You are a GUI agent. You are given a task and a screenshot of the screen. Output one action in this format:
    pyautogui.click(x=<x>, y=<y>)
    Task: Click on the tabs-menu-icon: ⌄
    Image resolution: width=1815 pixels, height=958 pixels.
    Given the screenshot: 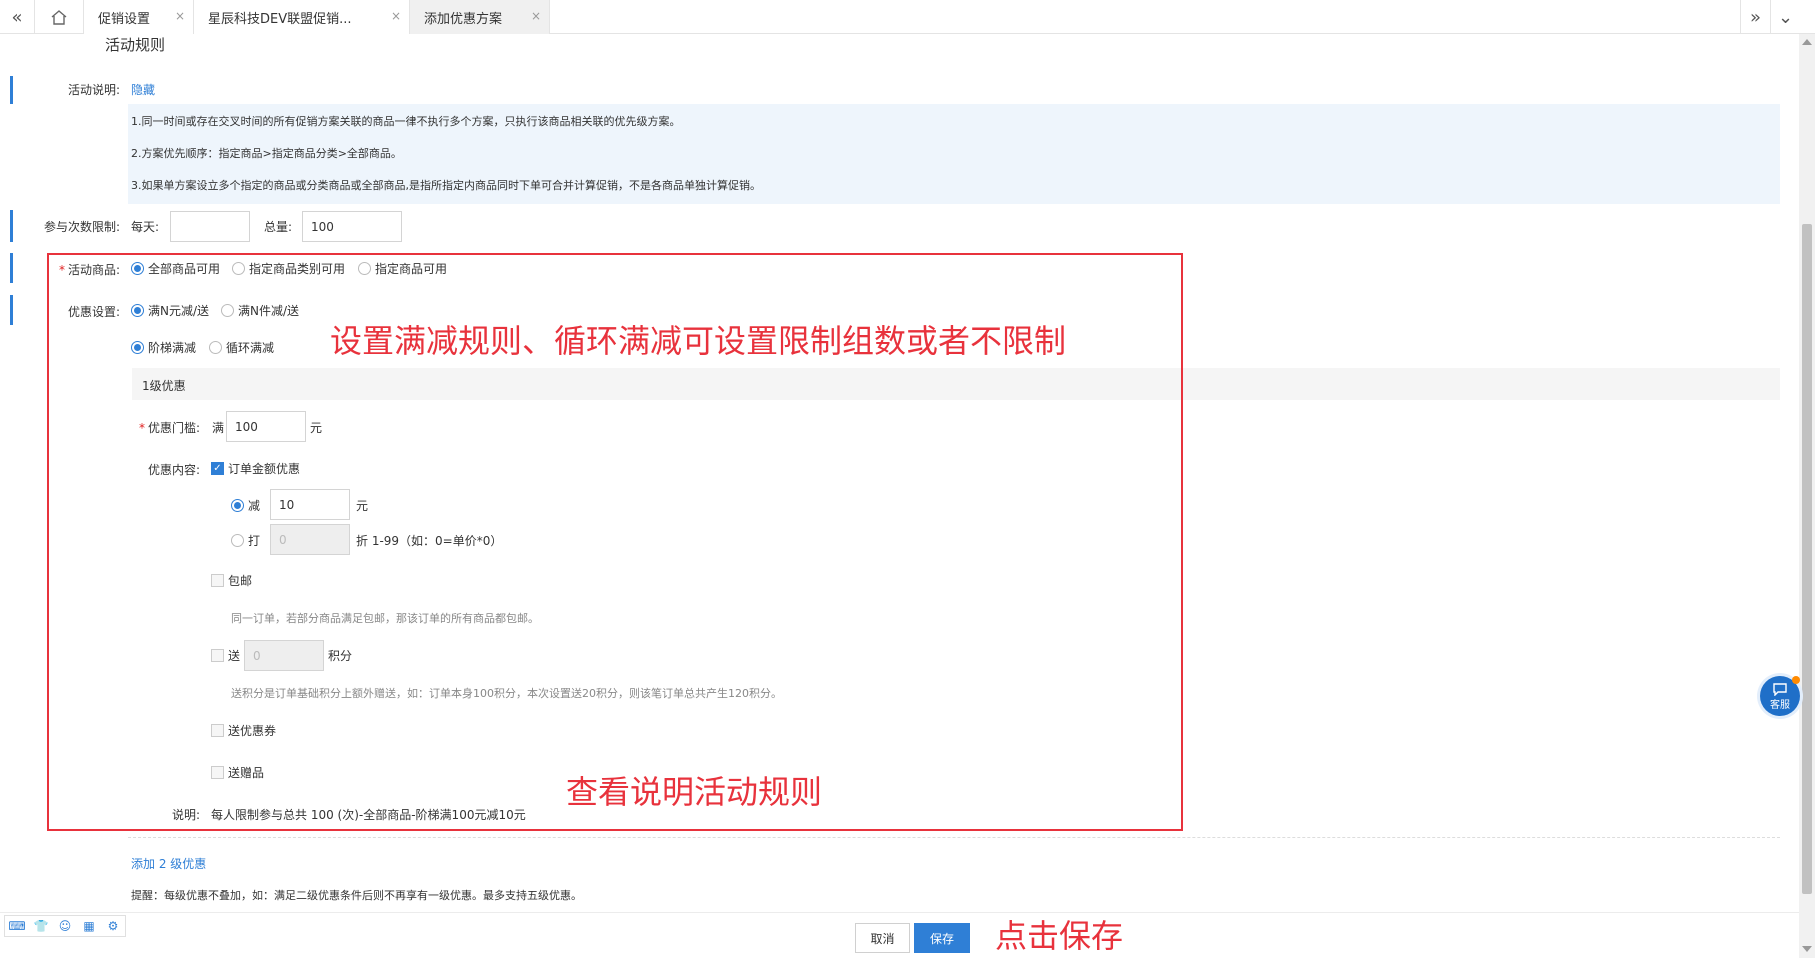 What is the action you would take?
    pyautogui.click(x=1785, y=17)
    